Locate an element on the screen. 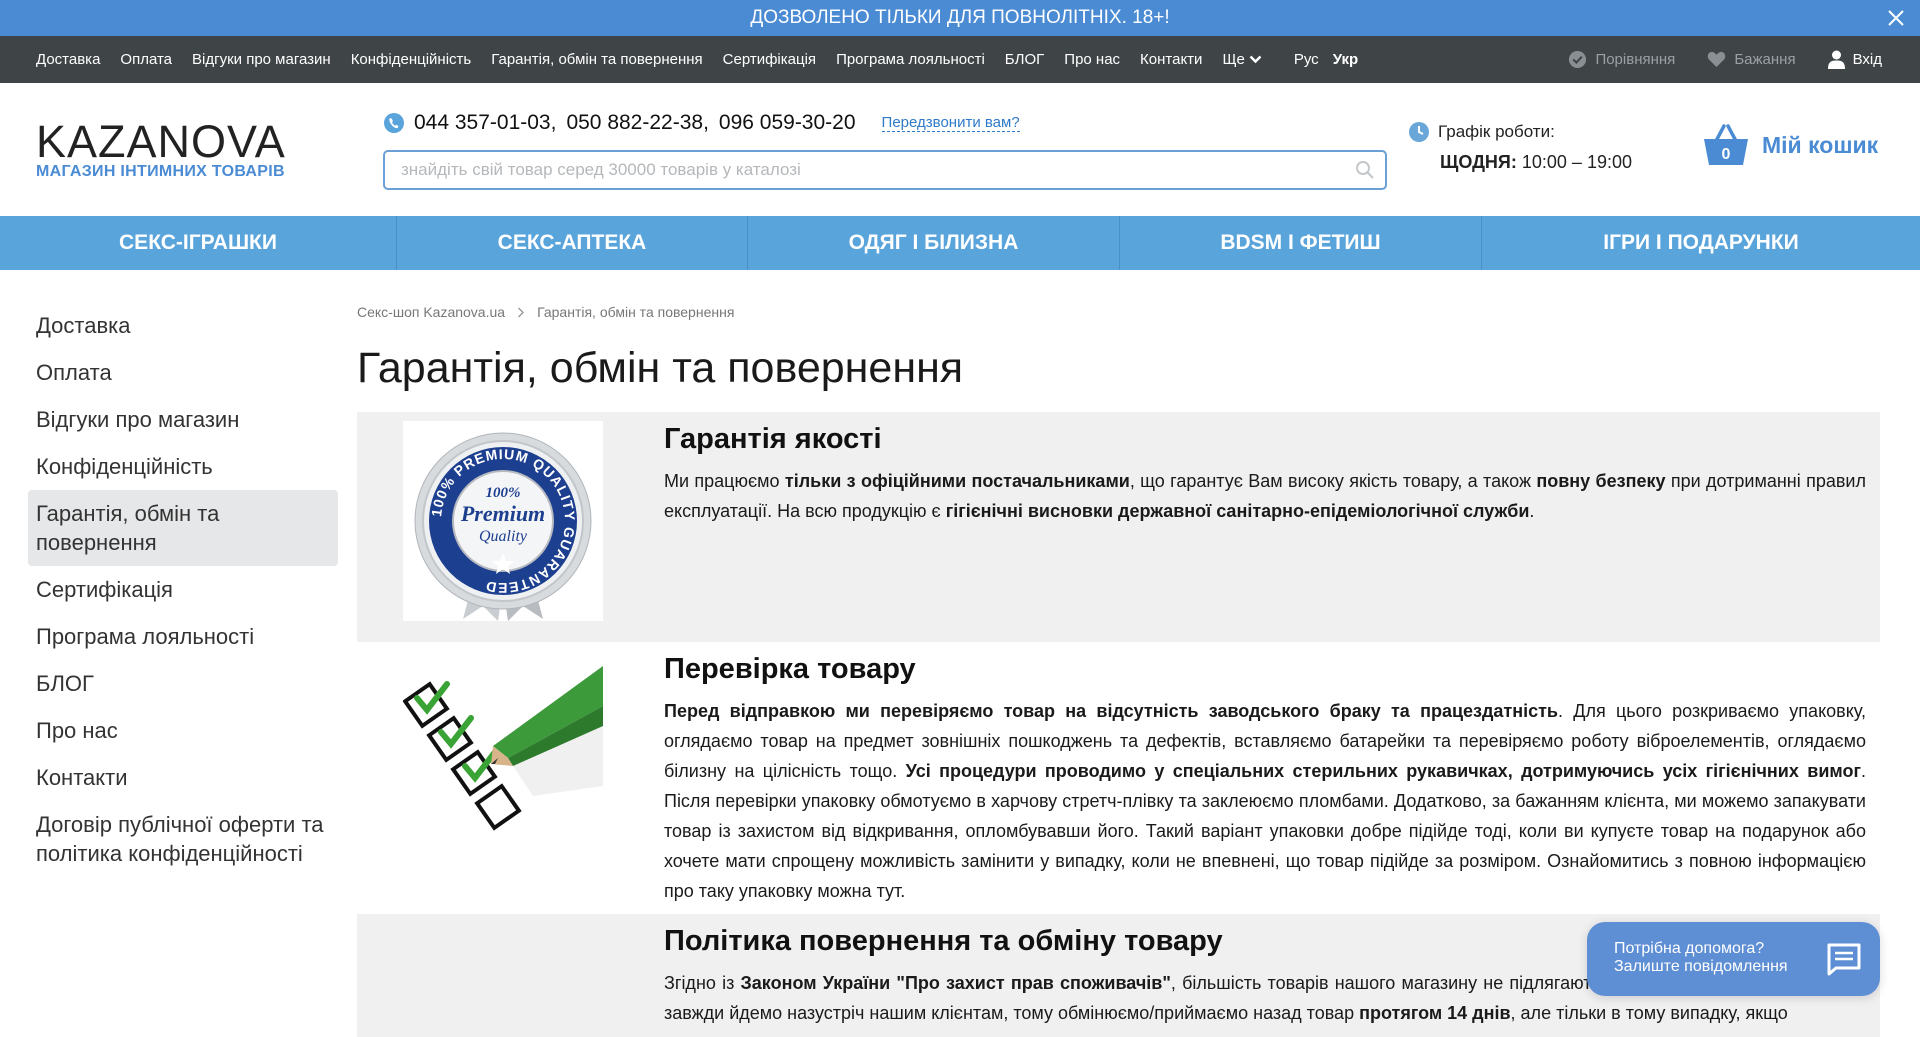 This screenshot has height=1037, width=1920. top-nav-link: Про нас is located at coordinates (1092, 59).